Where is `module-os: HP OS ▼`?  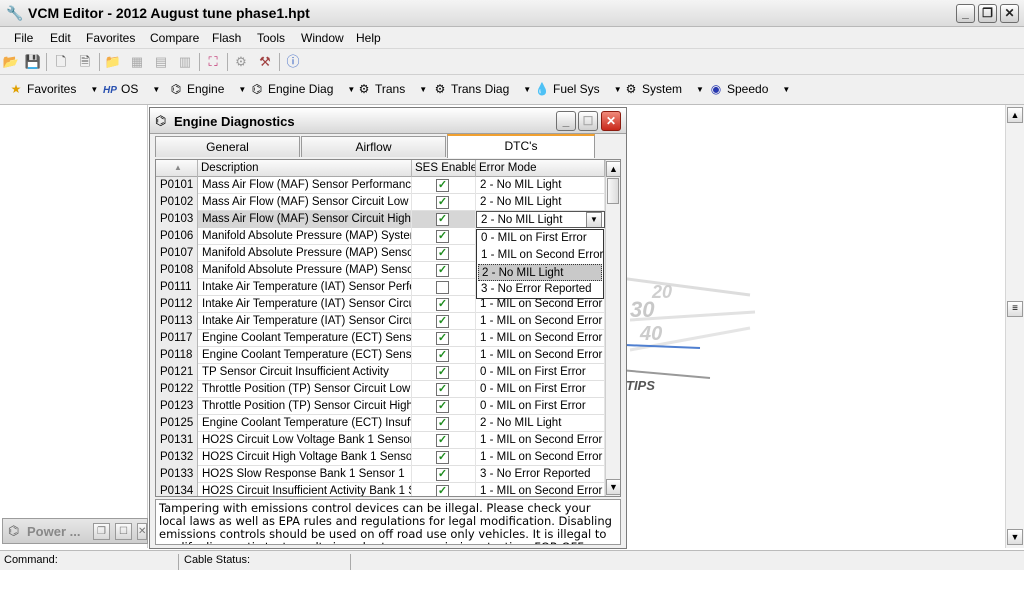 module-os: HP OS ▼ is located at coordinates (131, 89).